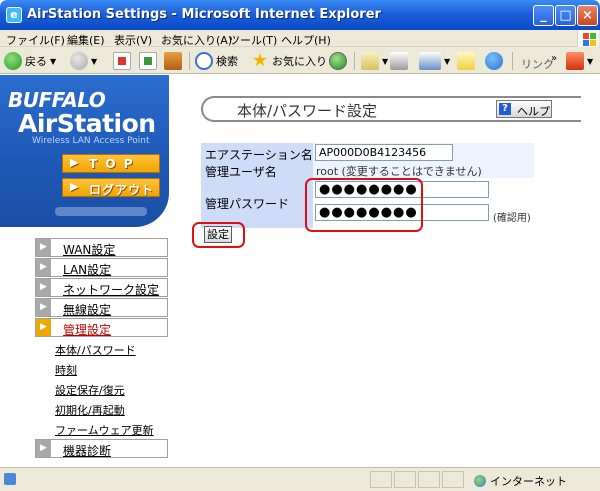 This screenshot has height=491, width=600. I want to click on refresh-button, so click(149, 61).